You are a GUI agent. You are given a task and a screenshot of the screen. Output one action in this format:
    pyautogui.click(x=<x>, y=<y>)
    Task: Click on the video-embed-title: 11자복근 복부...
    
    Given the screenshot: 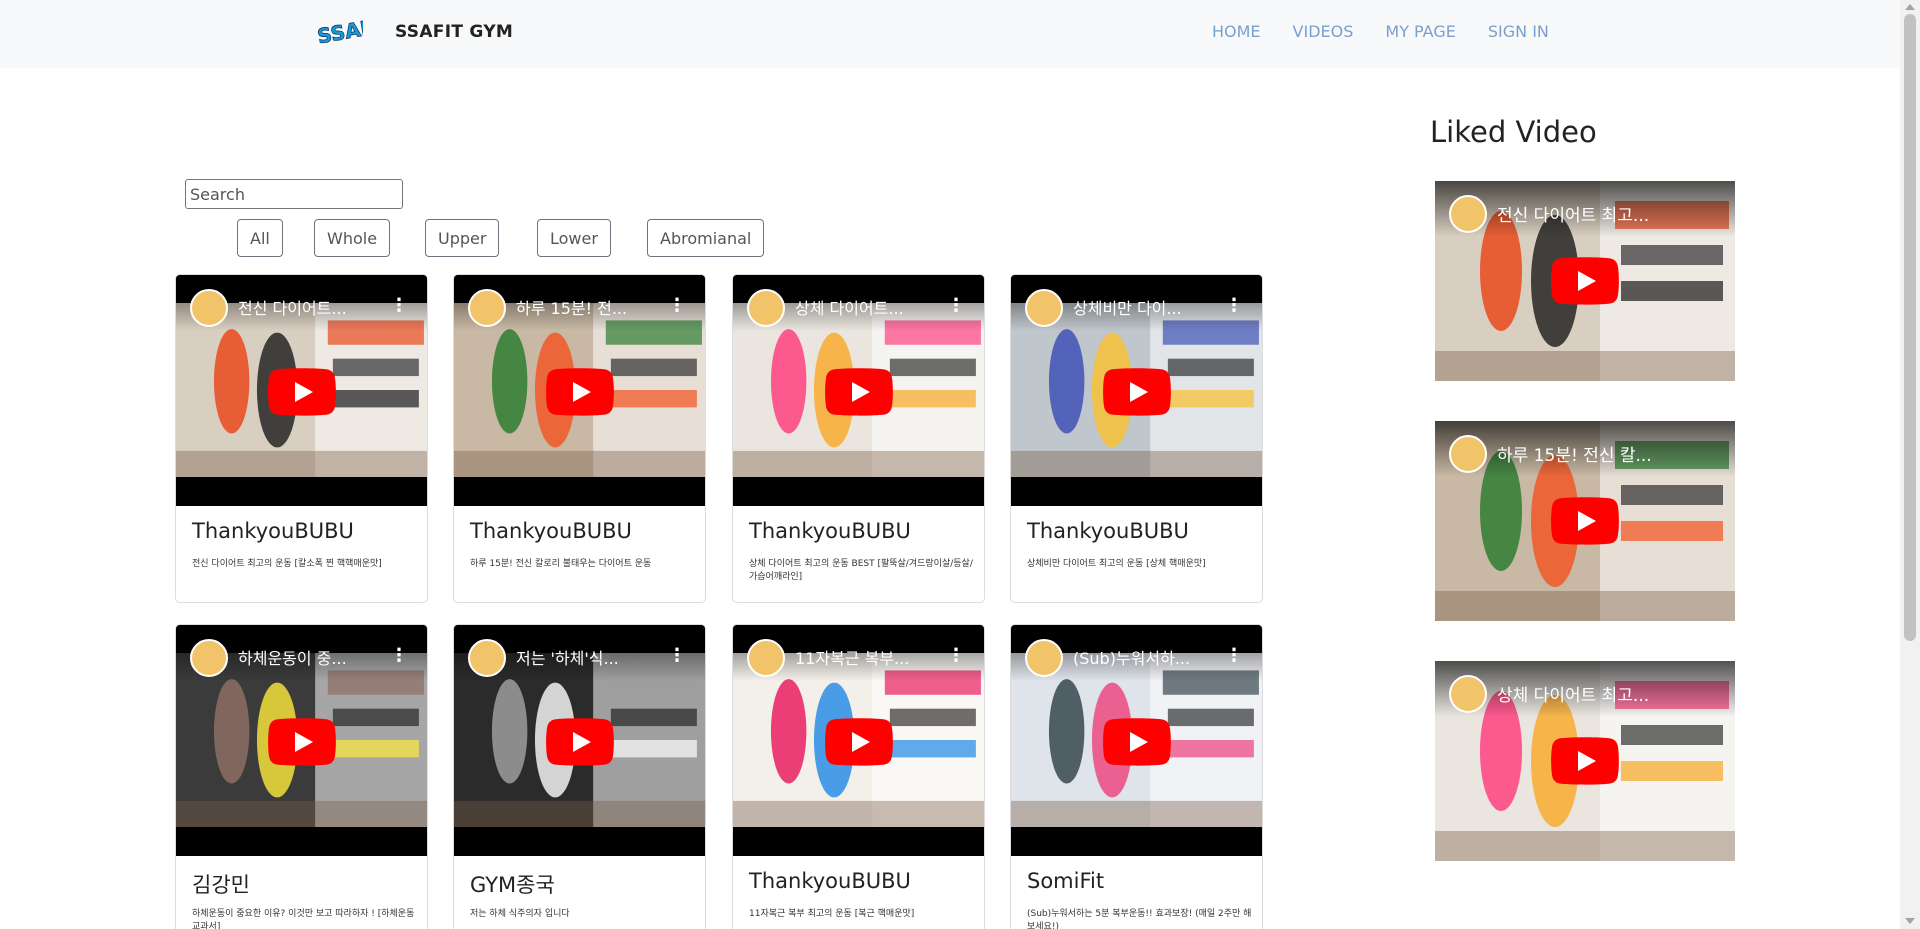 What is the action you would take?
    pyautogui.click(x=865, y=657)
    